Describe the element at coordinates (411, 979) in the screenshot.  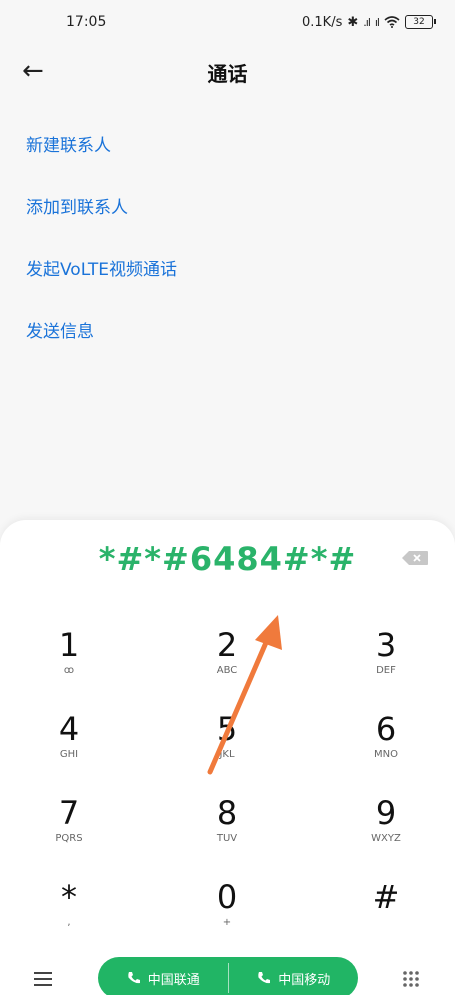
I see `dialpad-icon` at that location.